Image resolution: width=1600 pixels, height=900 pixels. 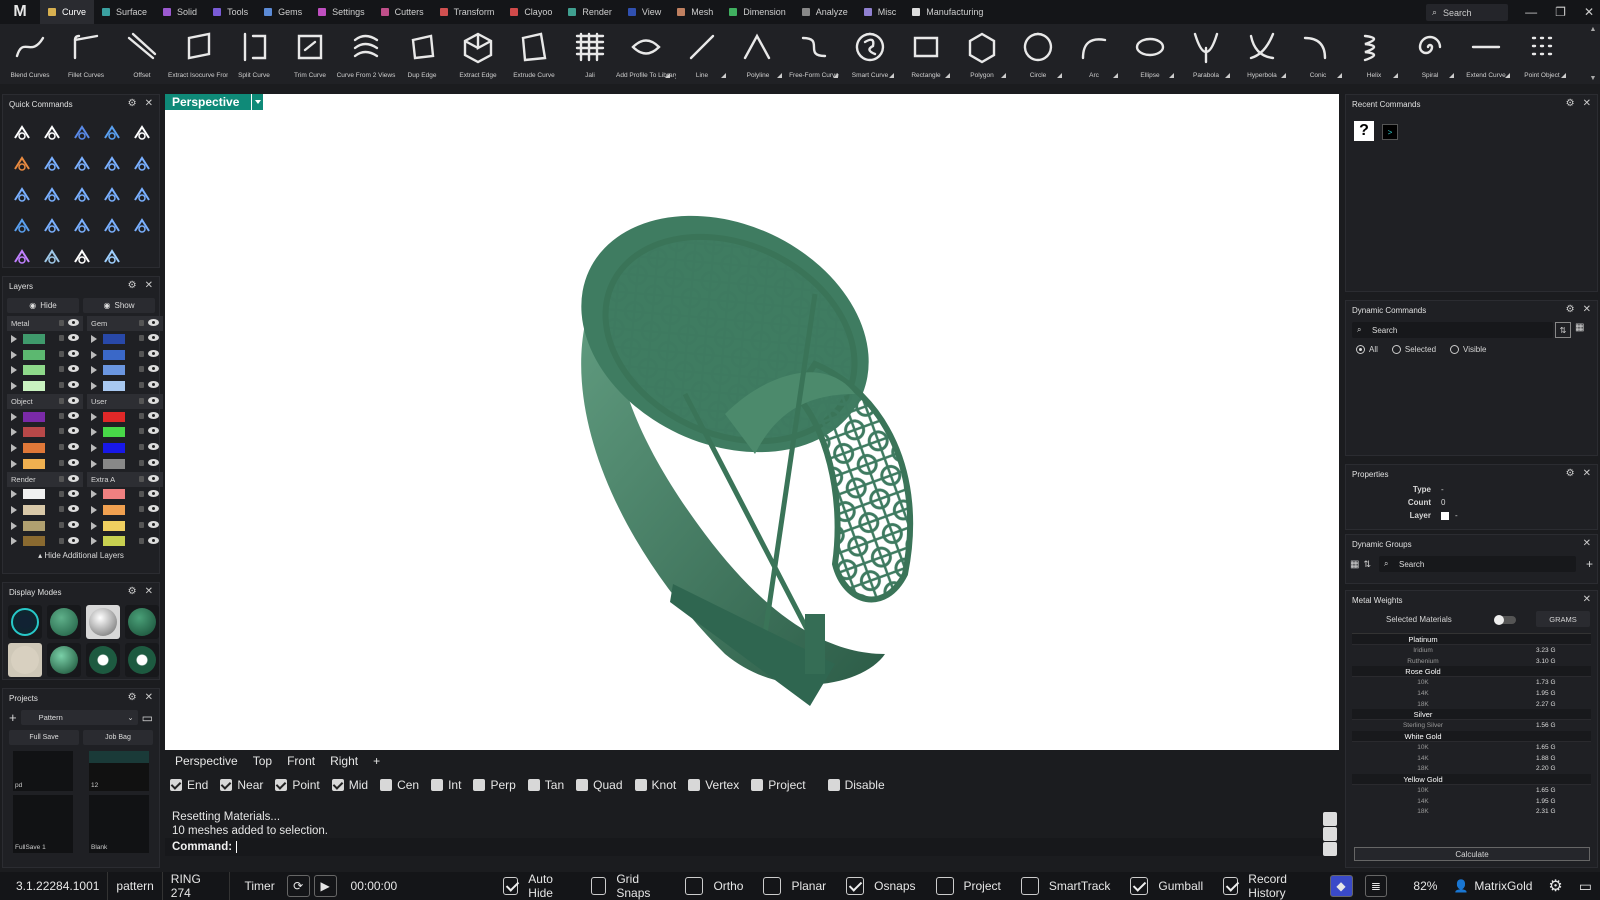 What do you see at coordinates (1589, 564) in the screenshot?
I see `add-icon: +` at bounding box center [1589, 564].